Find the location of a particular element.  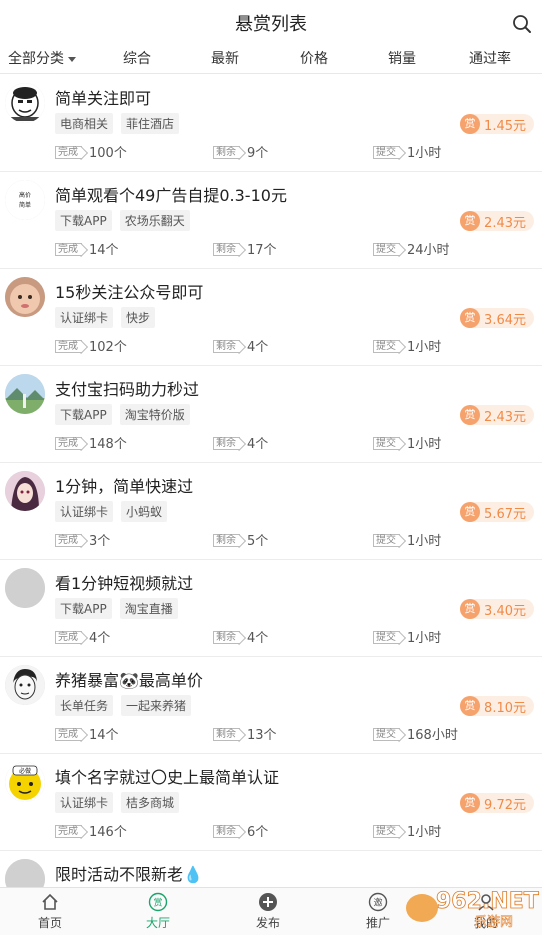

filter-price: 价格 is located at coordinates (314, 58).